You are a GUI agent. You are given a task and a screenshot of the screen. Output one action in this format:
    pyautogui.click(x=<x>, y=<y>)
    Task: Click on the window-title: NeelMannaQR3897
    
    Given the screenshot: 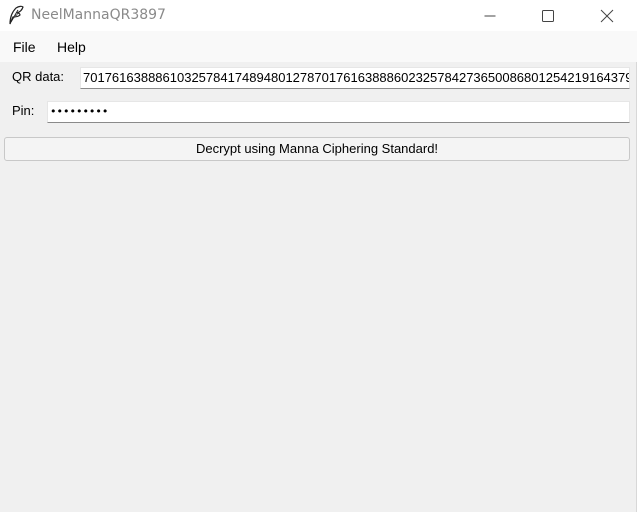 What is the action you would take?
    pyautogui.click(x=98, y=15)
    